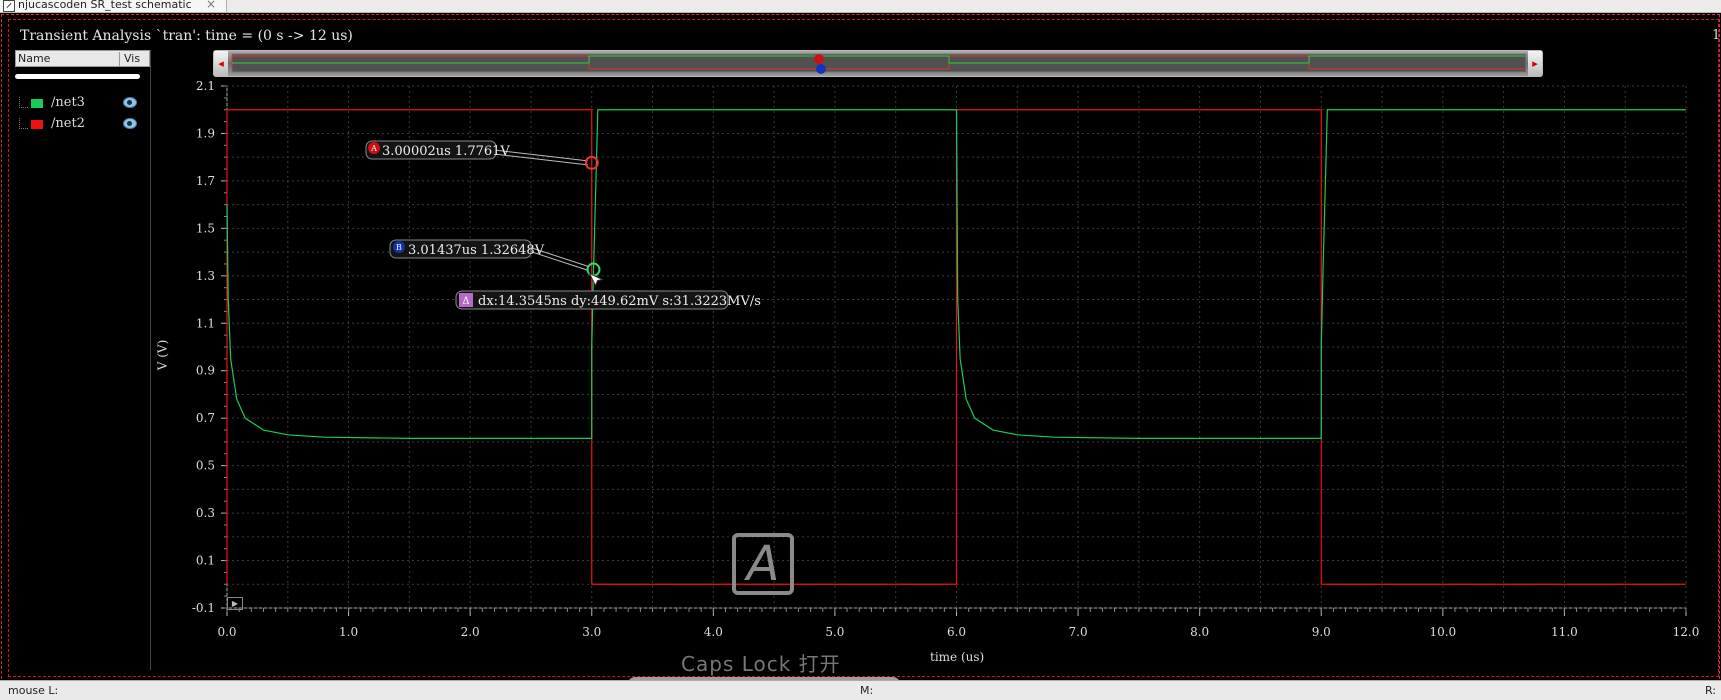 The image size is (1721, 700). What do you see at coordinates (619, 301) in the screenshot?
I see `delta-label: dx:14.3545ns dy:449.62mV s:31.3223MV/s` at bounding box center [619, 301].